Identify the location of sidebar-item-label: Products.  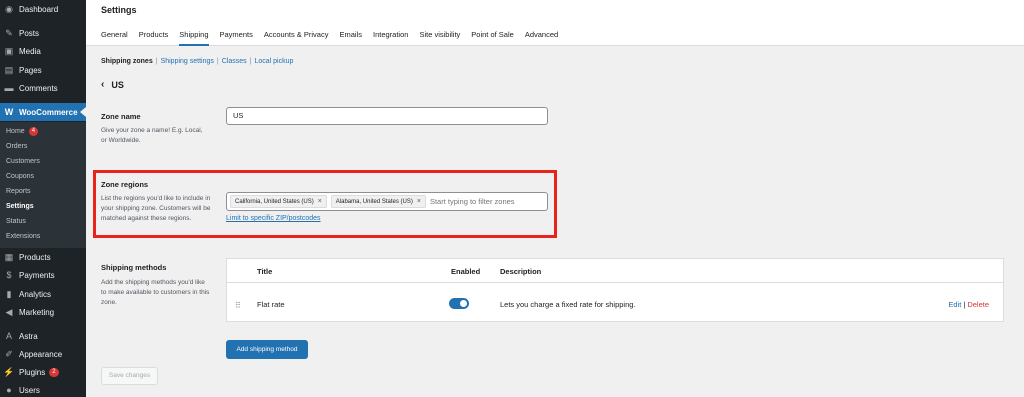
(35, 257).